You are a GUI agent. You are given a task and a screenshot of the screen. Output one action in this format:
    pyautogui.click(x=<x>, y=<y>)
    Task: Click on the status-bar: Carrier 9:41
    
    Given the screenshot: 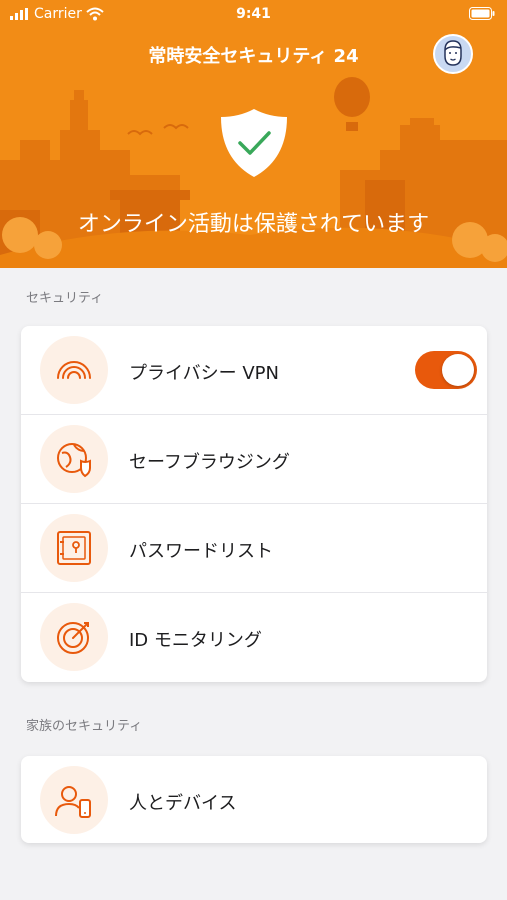 What is the action you would take?
    pyautogui.click(x=253, y=15)
    